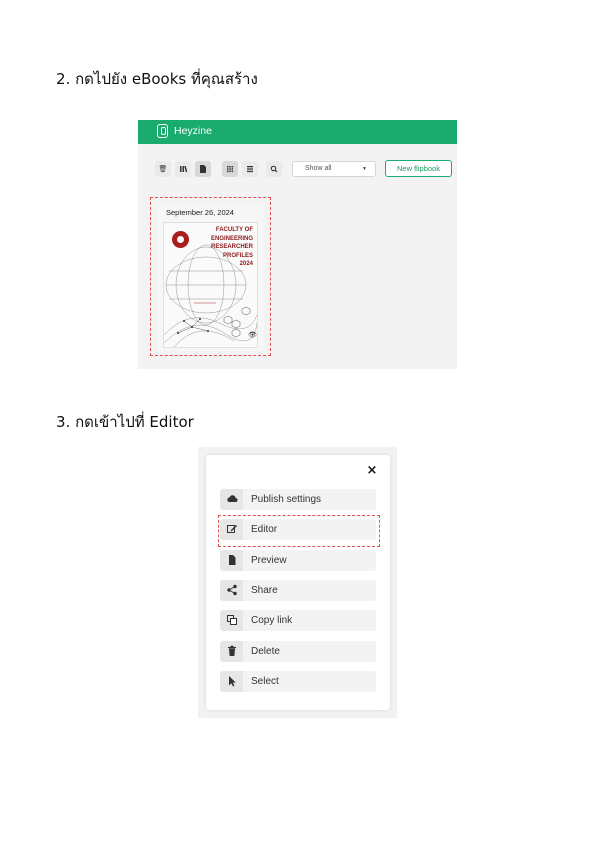 This screenshot has width=595, height=842. What do you see at coordinates (231, 620) in the screenshot?
I see `copy-icon` at bounding box center [231, 620].